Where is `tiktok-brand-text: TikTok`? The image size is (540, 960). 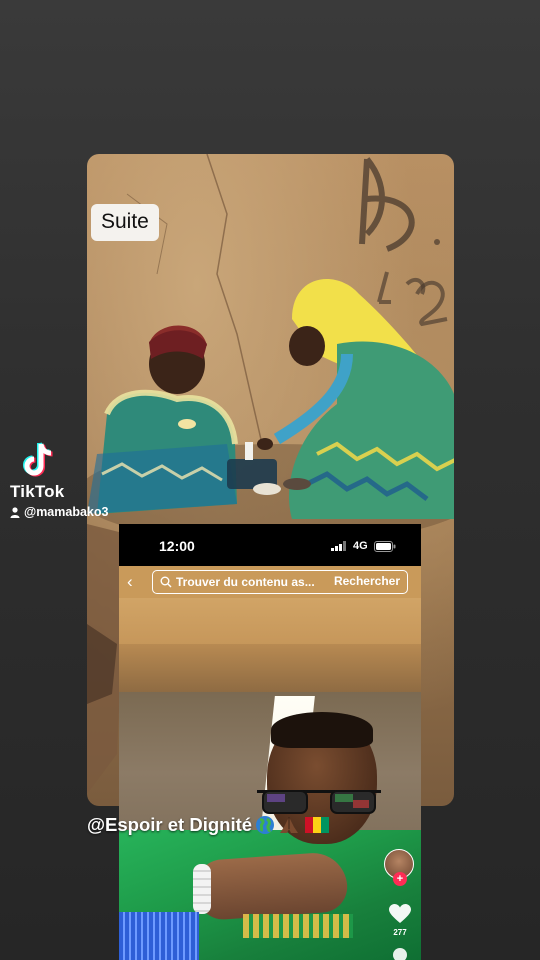 tiktok-brand-text: TikTok is located at coordinates (37, 491).